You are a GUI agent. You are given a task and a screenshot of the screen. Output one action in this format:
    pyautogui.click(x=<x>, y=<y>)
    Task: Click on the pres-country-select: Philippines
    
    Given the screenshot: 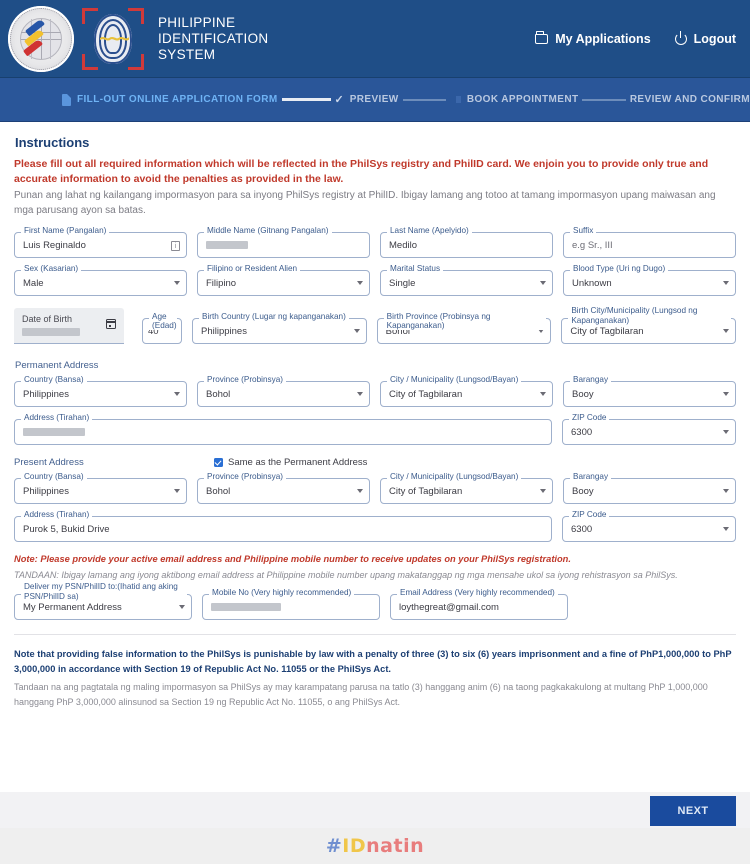 What is the action you would take?
    pyautogui.click(x=100, y=491)
    